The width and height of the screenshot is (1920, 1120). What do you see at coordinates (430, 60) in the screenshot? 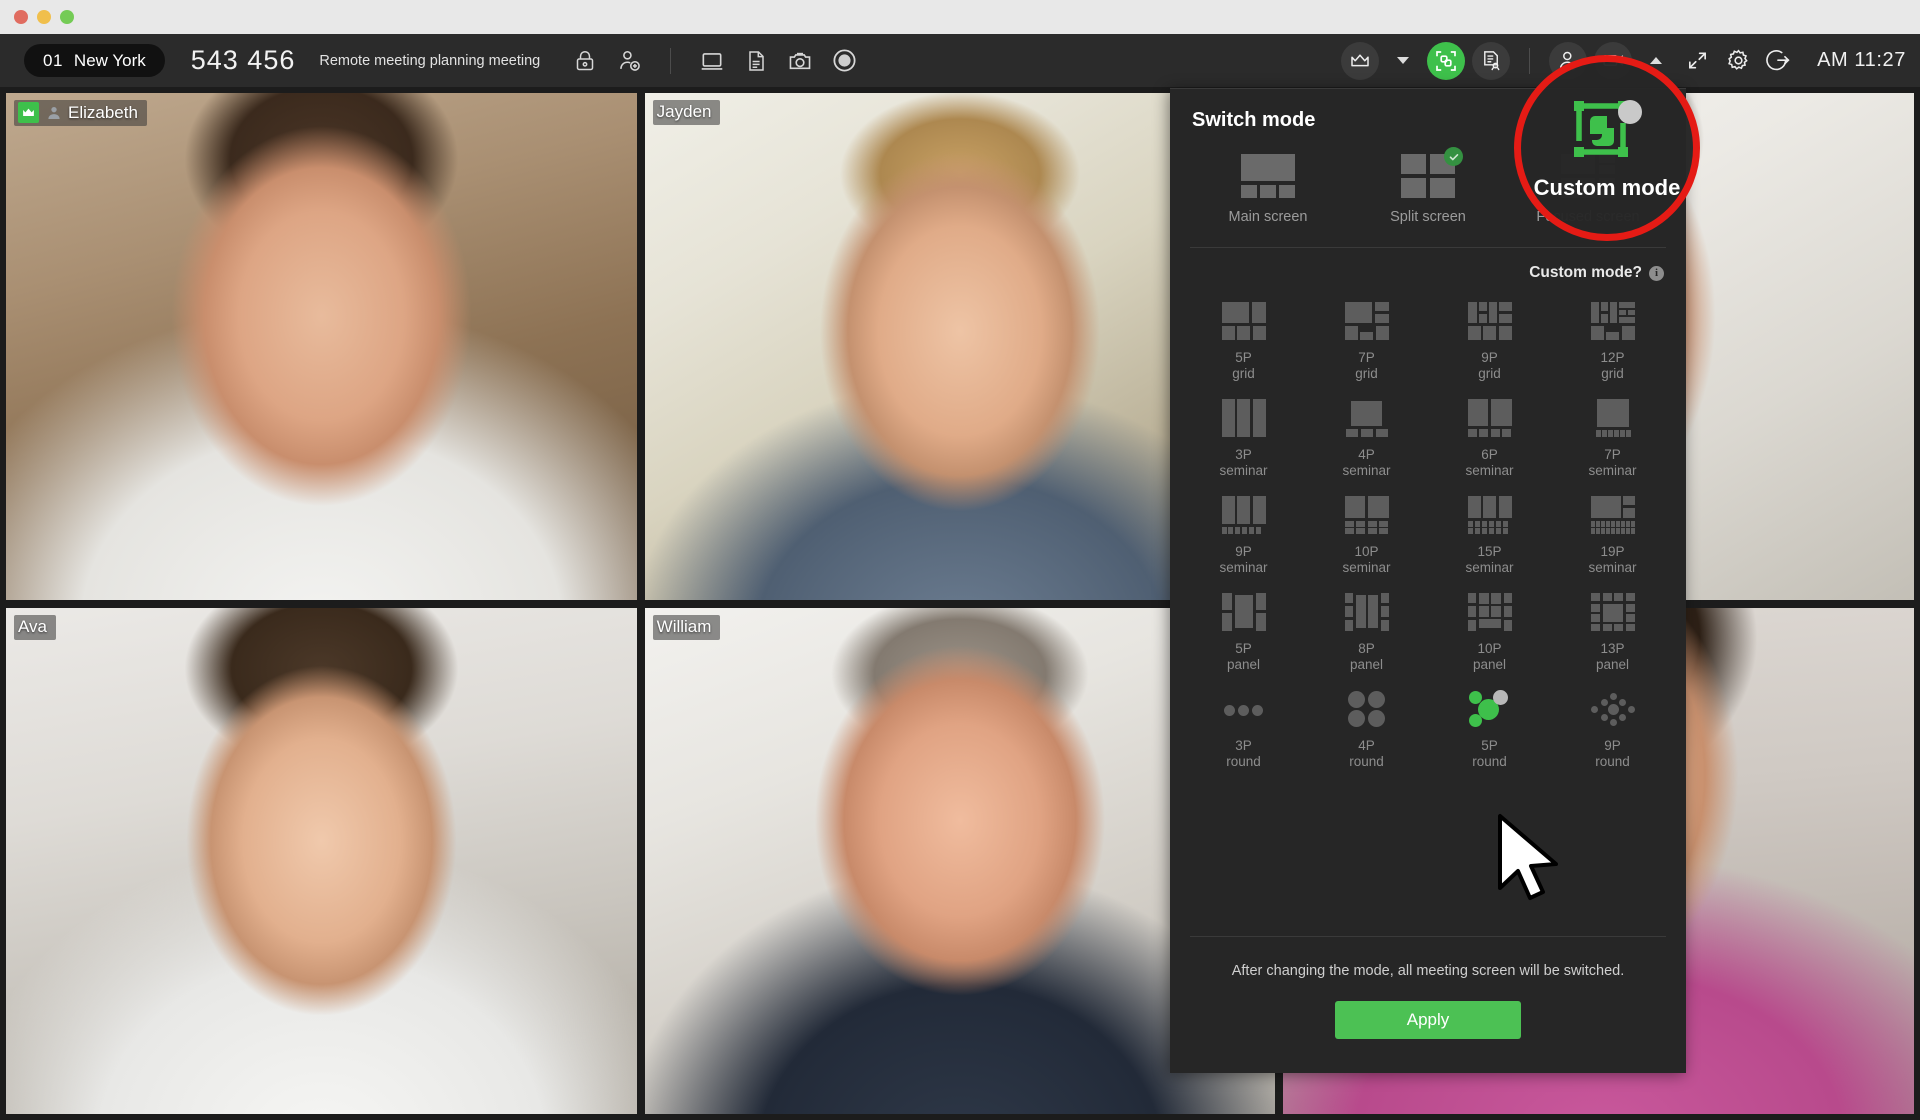
I see `meeting-title: Remote meeting planning meeting` at bounding box center [430, 60].